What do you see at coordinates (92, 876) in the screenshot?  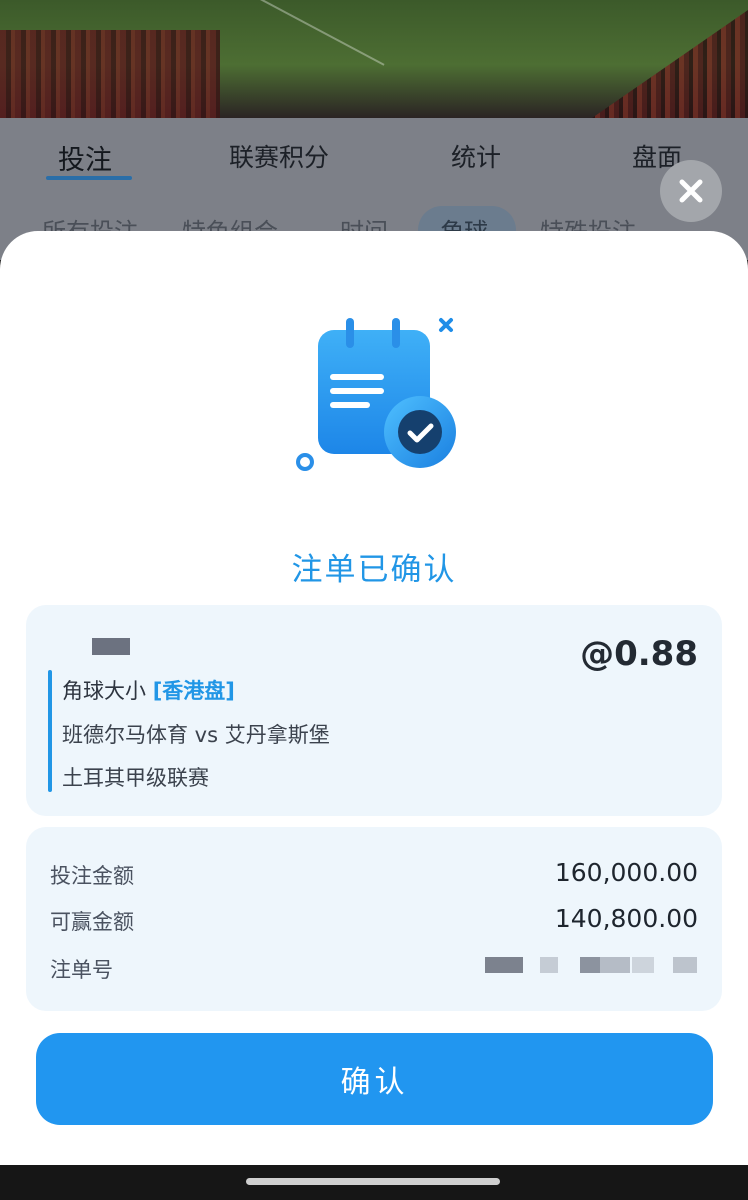 I see `stake-label: 投注金额` at bounding box center [92, 876].